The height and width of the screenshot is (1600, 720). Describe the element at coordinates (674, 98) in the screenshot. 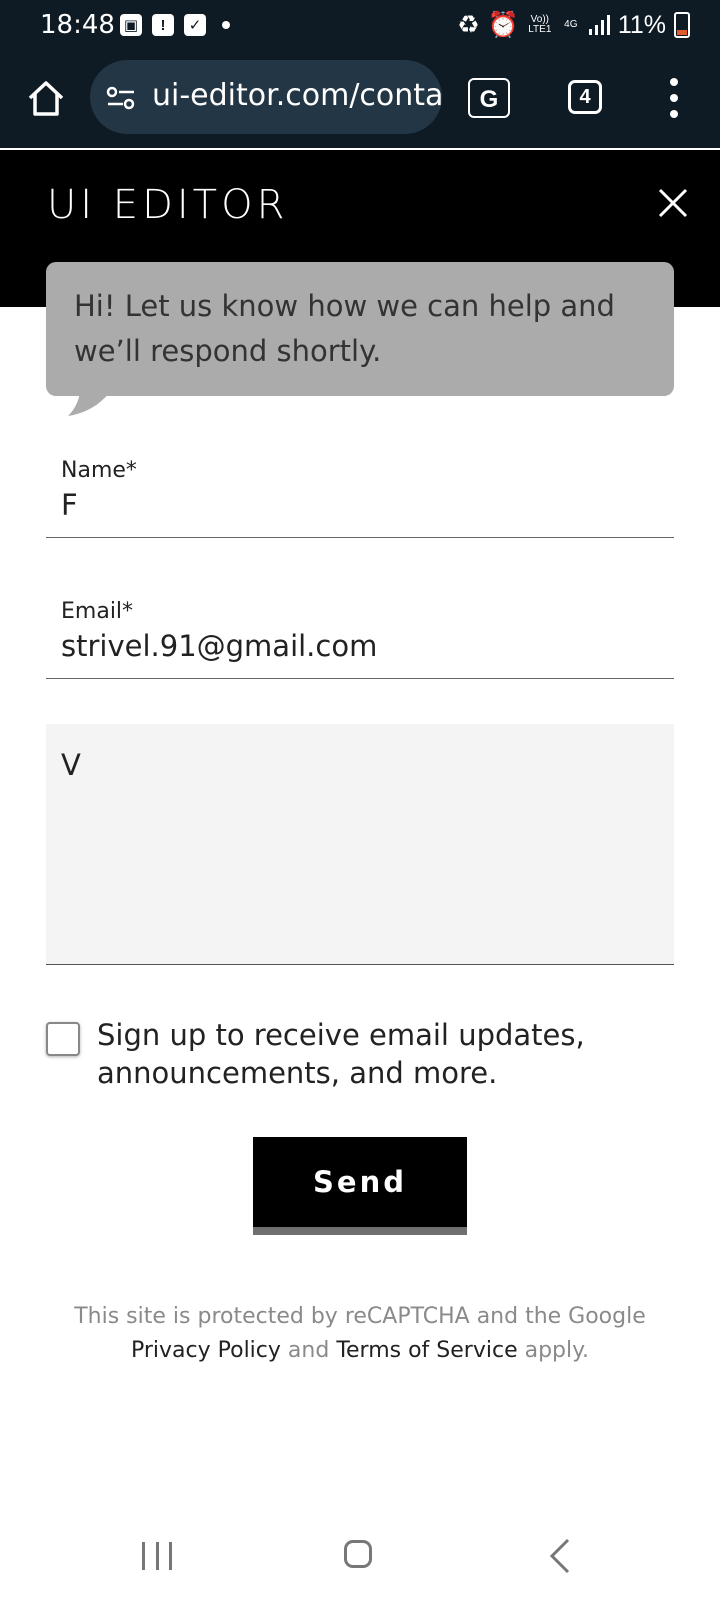

I see `more-options-icon` at that location.